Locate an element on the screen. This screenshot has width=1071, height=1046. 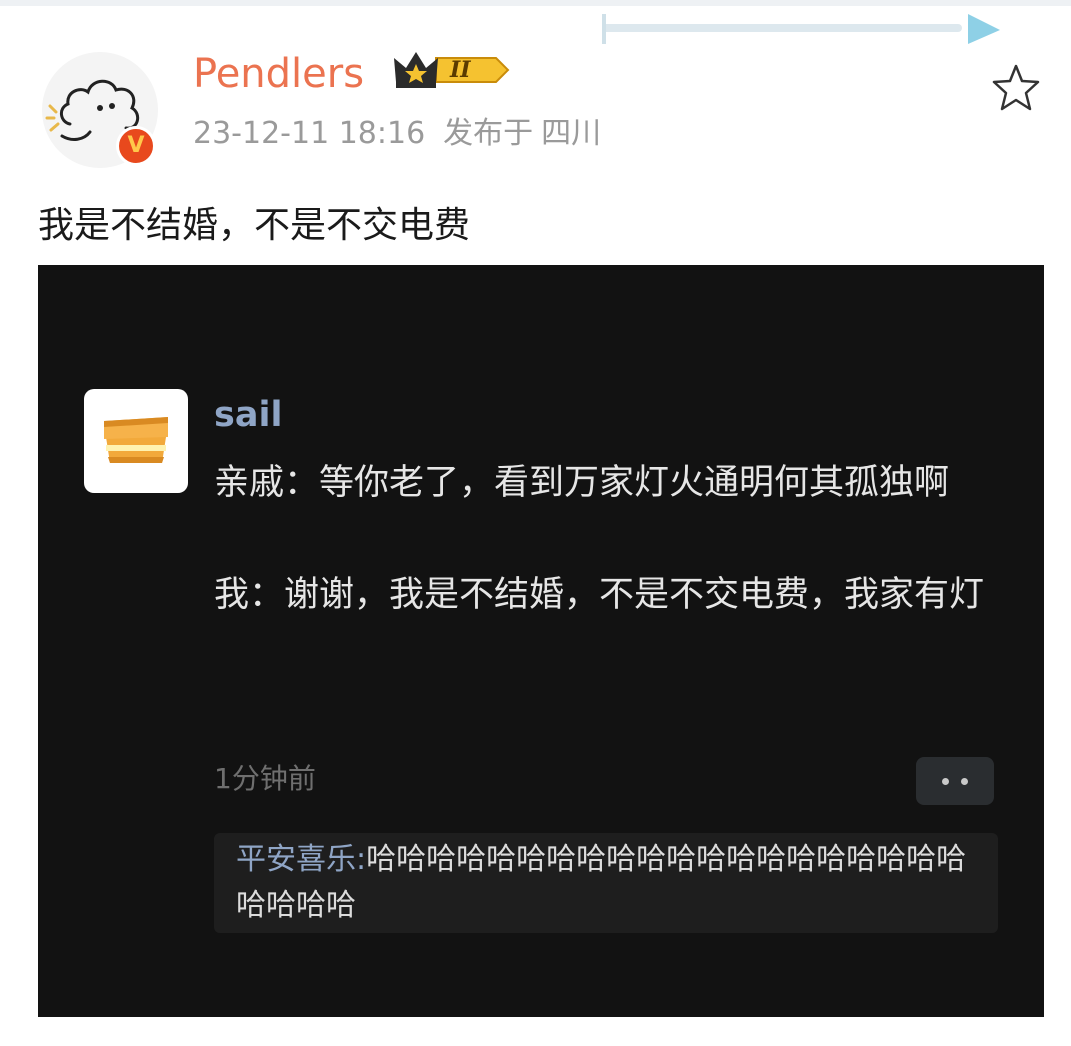
embedded-reply: 平安喜乐:哈哈哈哈哈哈哈哈哈哈哈哈哈哈哈哈哈哈哈哈哈哈哈哈 is located at coordinates (606, 883).